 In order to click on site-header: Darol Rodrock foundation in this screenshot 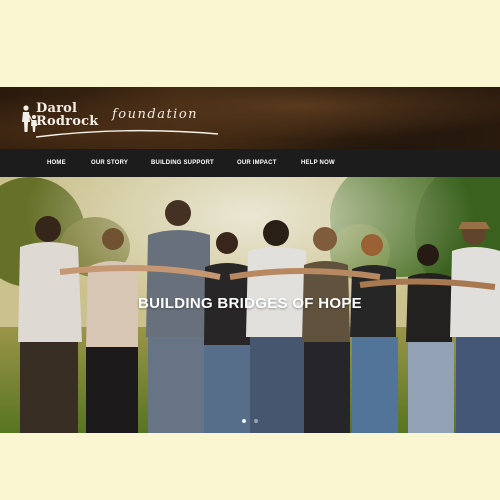, I will do `click(250, 118)`.